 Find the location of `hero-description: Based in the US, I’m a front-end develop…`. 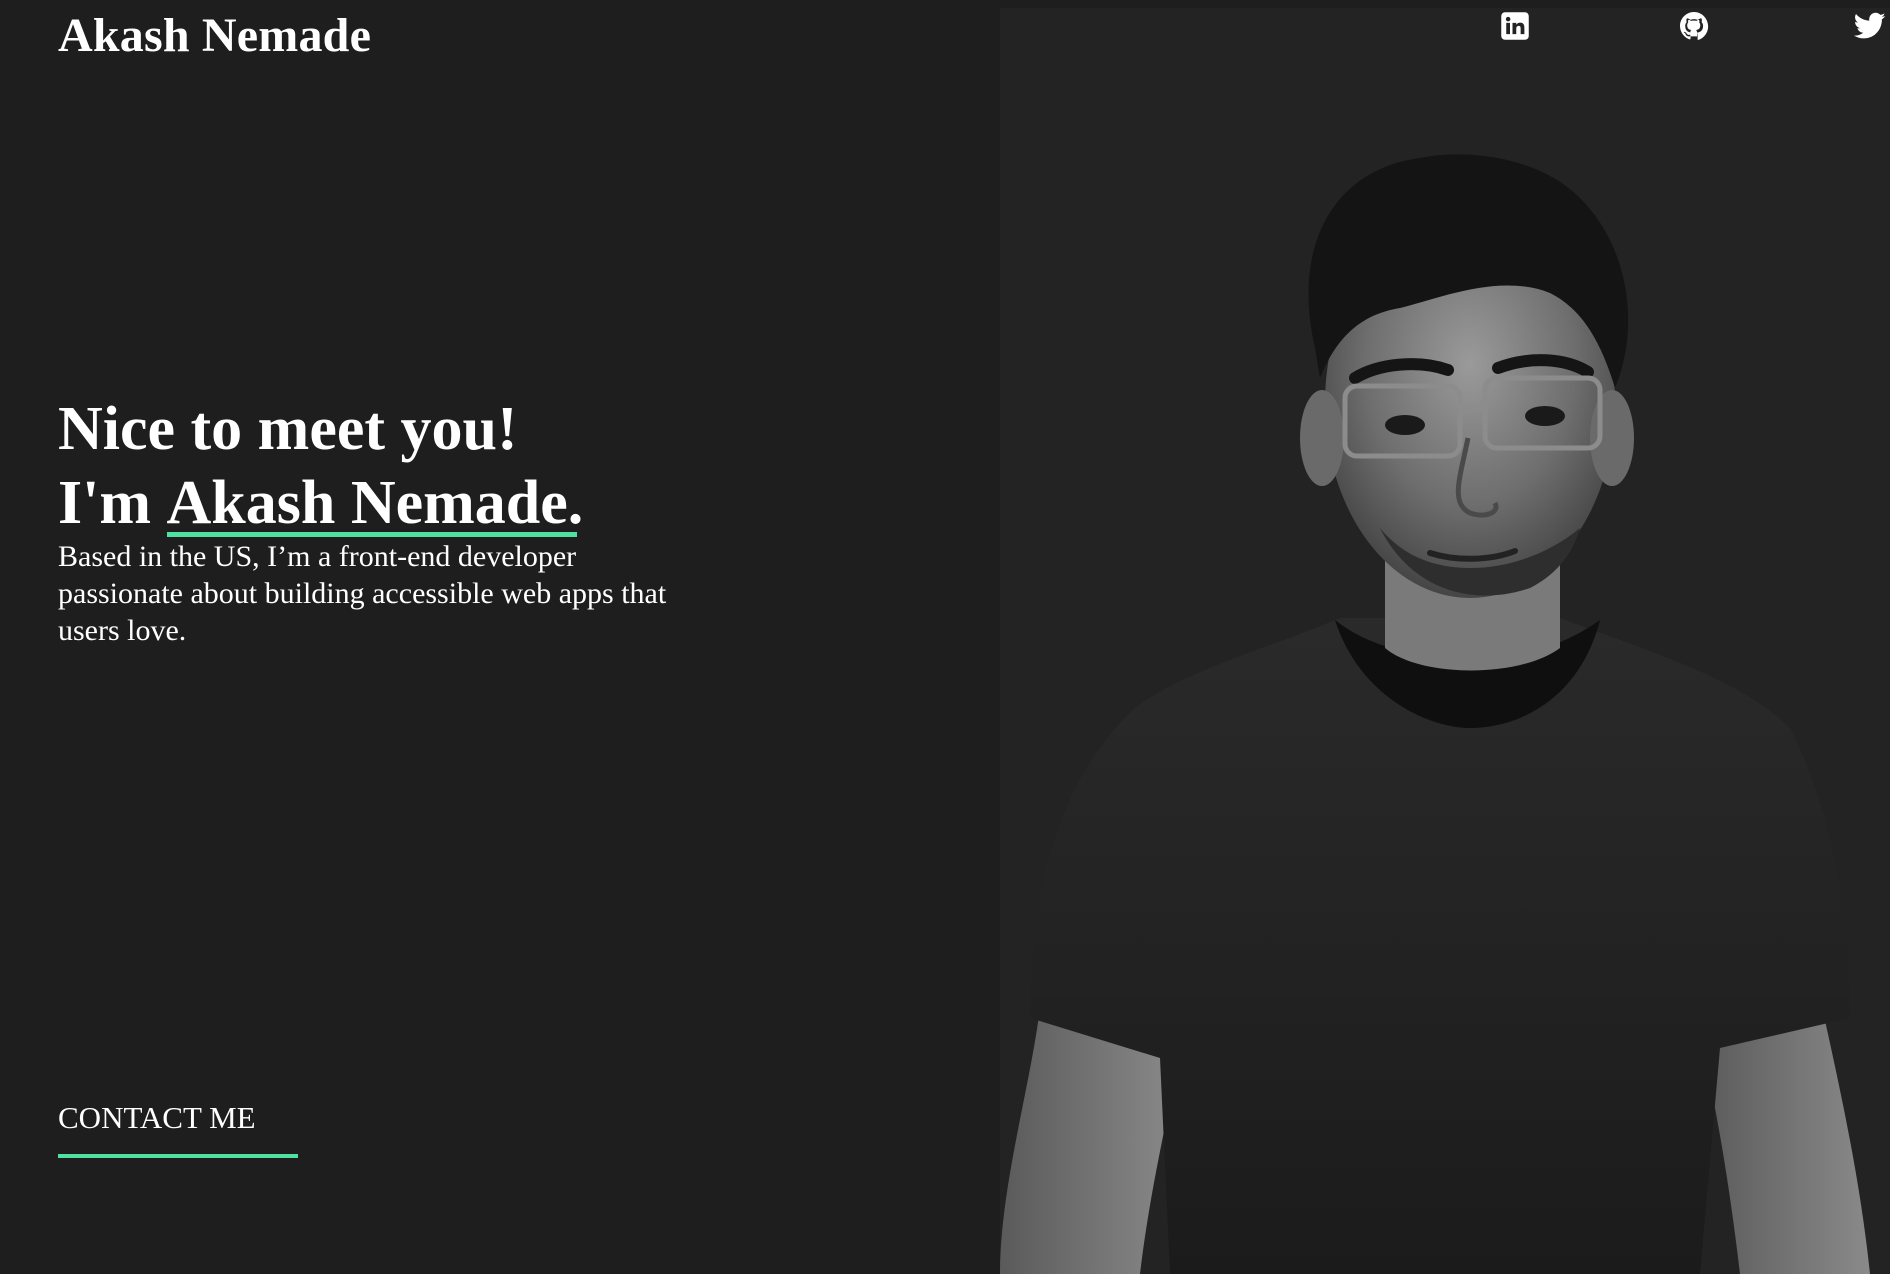

hero-description: Based in the US, I’m a front-end develop… is located at coordinates (362, 593).